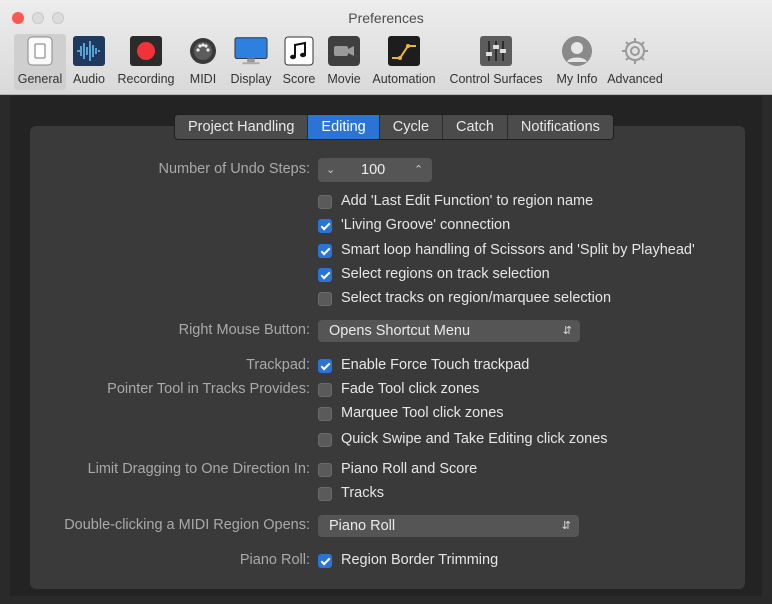  I want to click on toolbar-label-my-info: My Info, so click(577, 79).